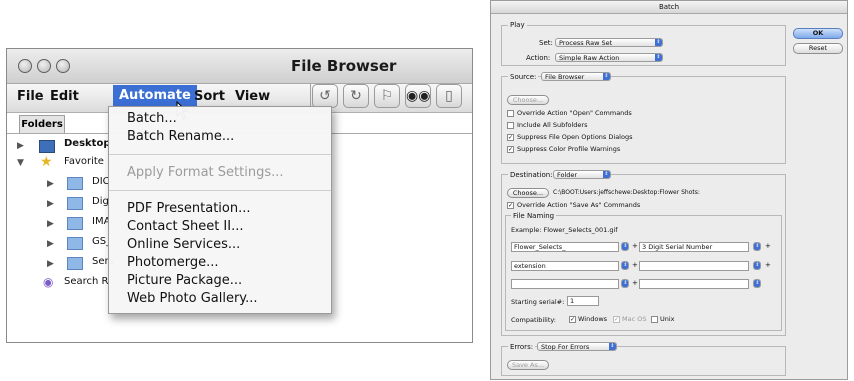 The height and width of the screenshot is (381, 854). Describe the element at coordinates (46, 162) in the screenshot. I see `favorites-star-icon: ★` at that location.